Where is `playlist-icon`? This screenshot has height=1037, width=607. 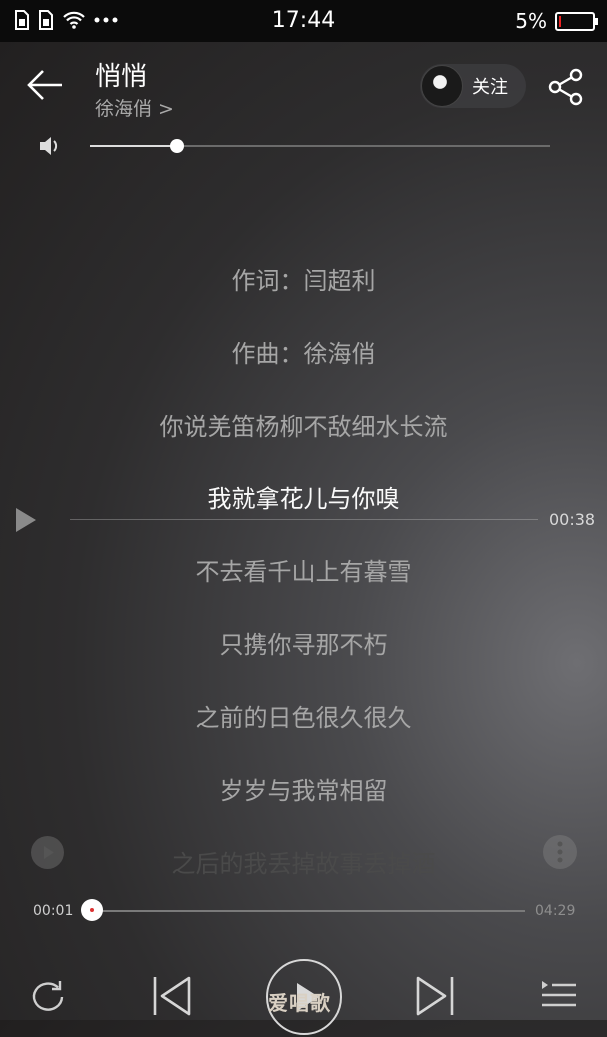
playlist-icon is located at coordinates (559, 995).